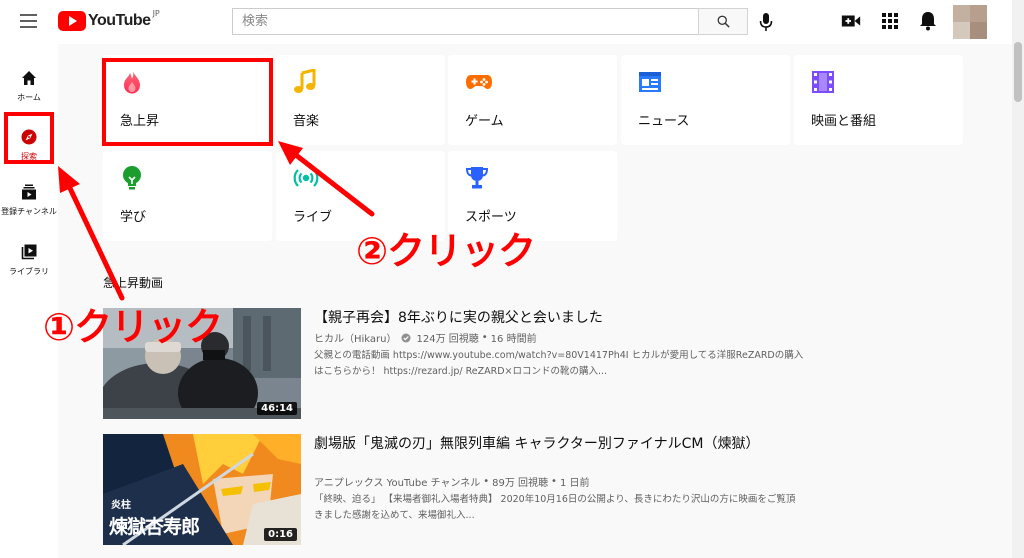 Image resolution: width=1024 pixels, height=558 pixels. What do you see at coordinates (574, 483) in the screenshot?
I see `upload-age: 1 日前` at bounding box center [574, 483].